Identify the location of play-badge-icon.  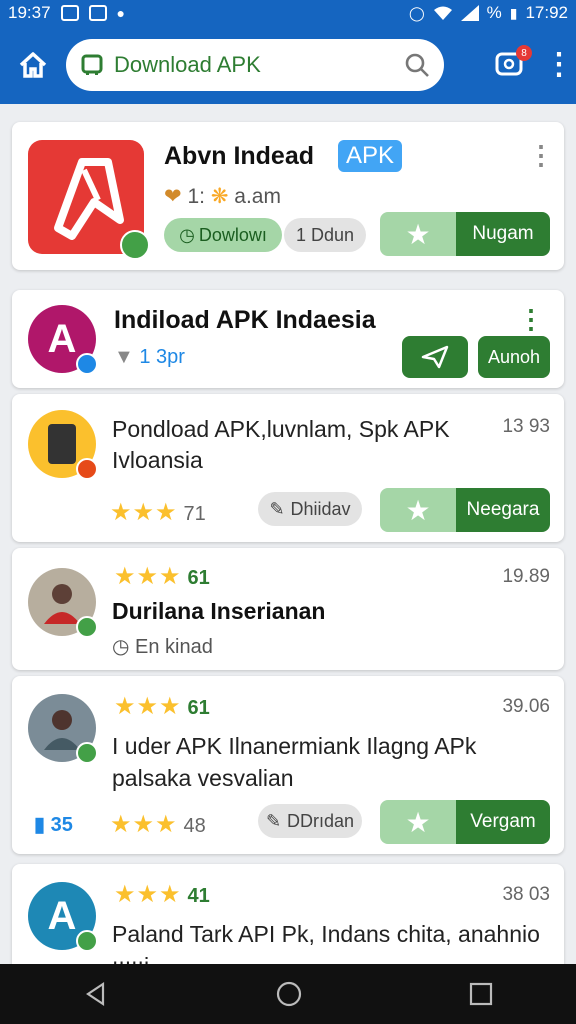
(87, 469).